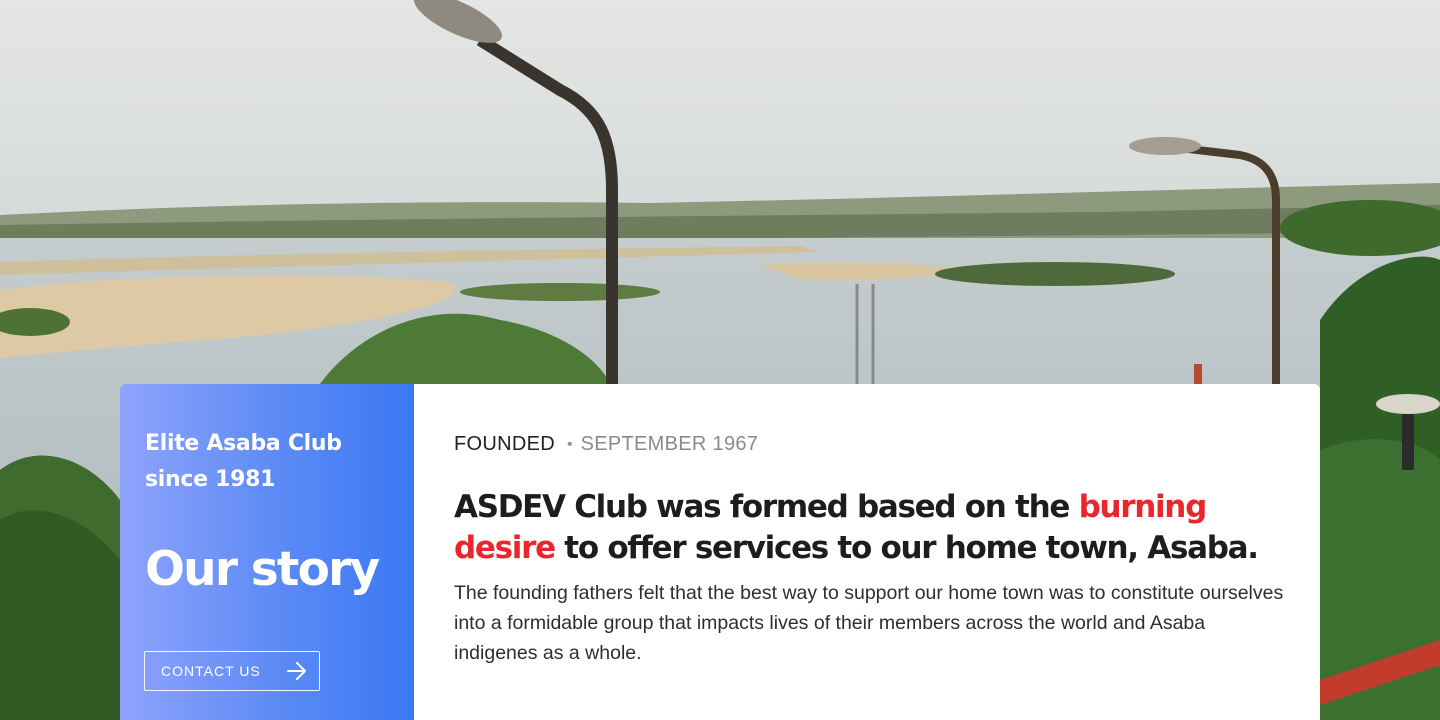 The height and width of the screenshot is (720, 1440). What do you see at coordinates (669, 444) in the screenshot?
I see `founded-date: SEPTEMBER 1967` at bounding box center [669, 444].